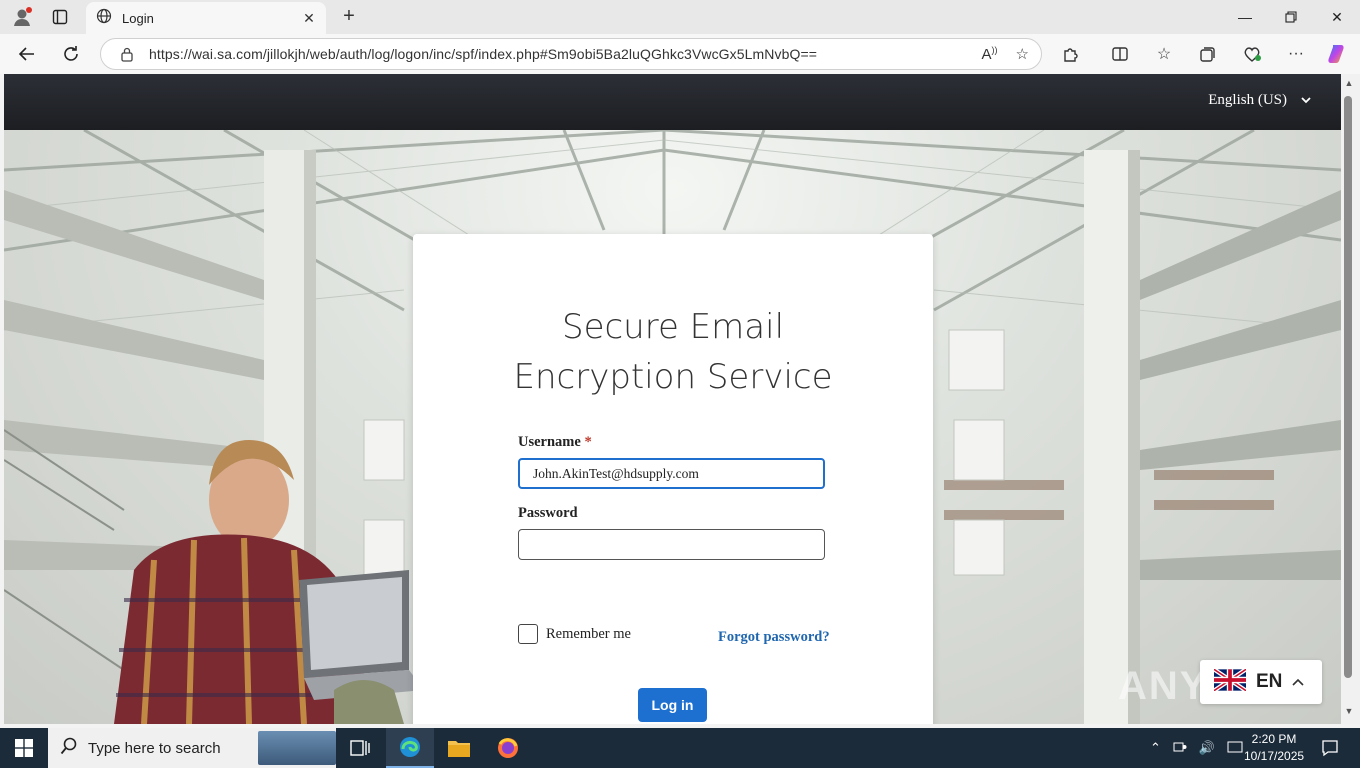 Image resolution: width=1360 pixels, height=768 pixels. I want to click on login-button: Log in, so click(672, 705).